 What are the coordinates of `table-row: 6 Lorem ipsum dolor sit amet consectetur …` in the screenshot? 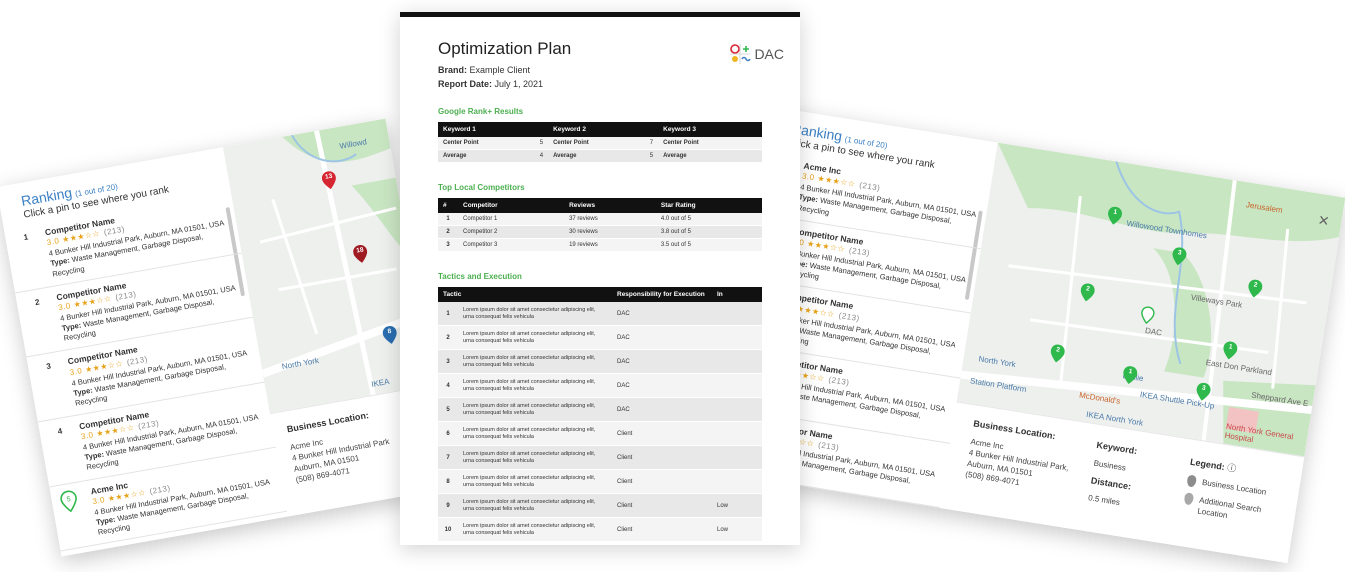 It's located at (600, 433).